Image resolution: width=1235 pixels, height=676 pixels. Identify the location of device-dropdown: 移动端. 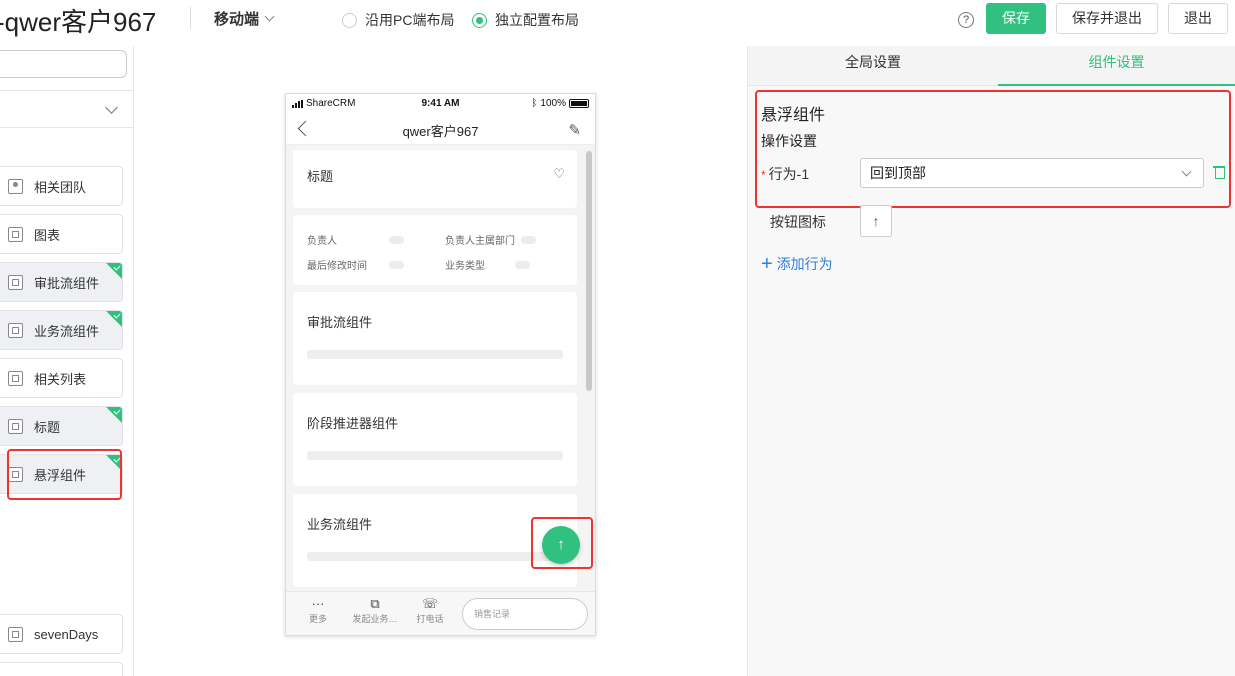
(244, 18).